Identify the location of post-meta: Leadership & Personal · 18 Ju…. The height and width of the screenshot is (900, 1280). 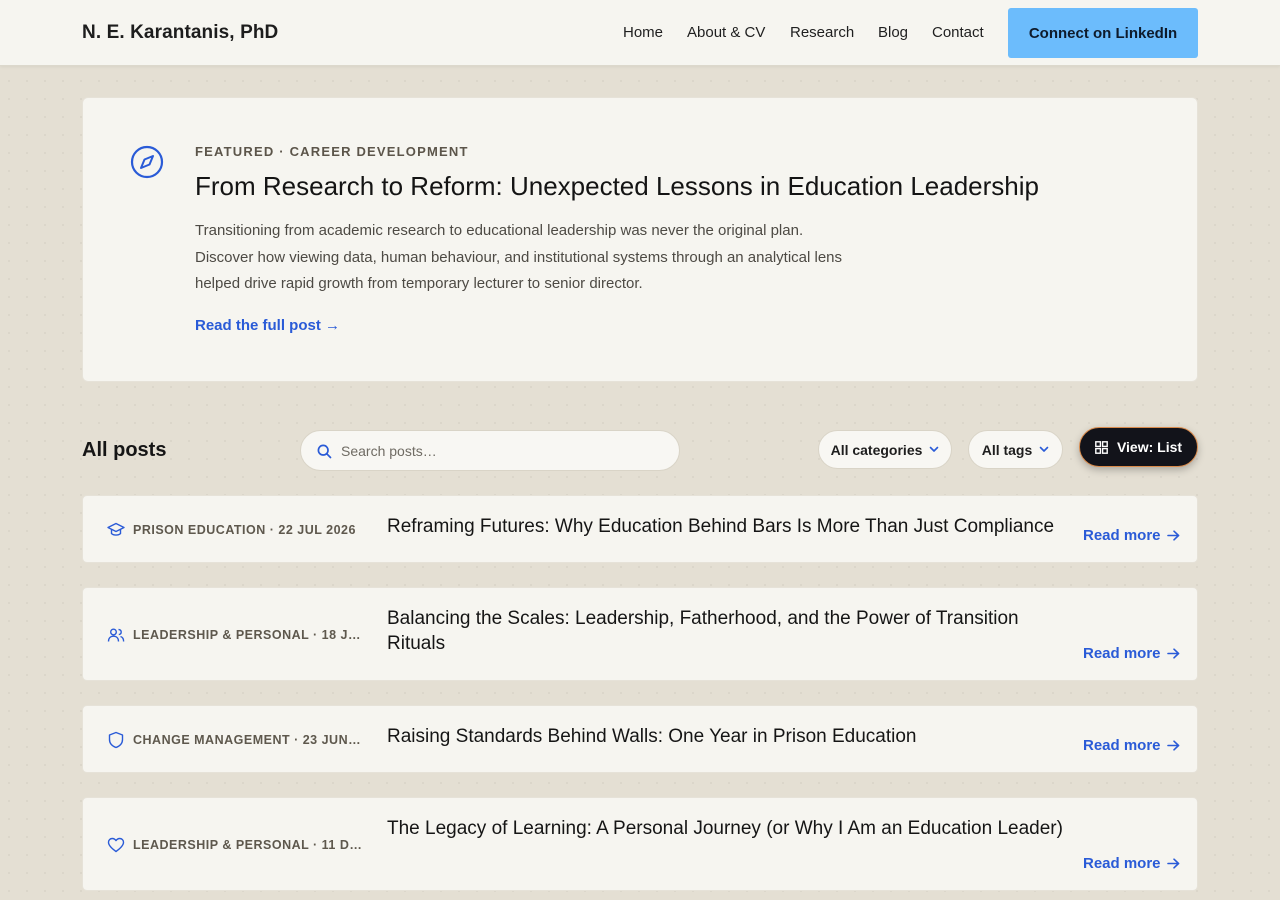
(248, 635).